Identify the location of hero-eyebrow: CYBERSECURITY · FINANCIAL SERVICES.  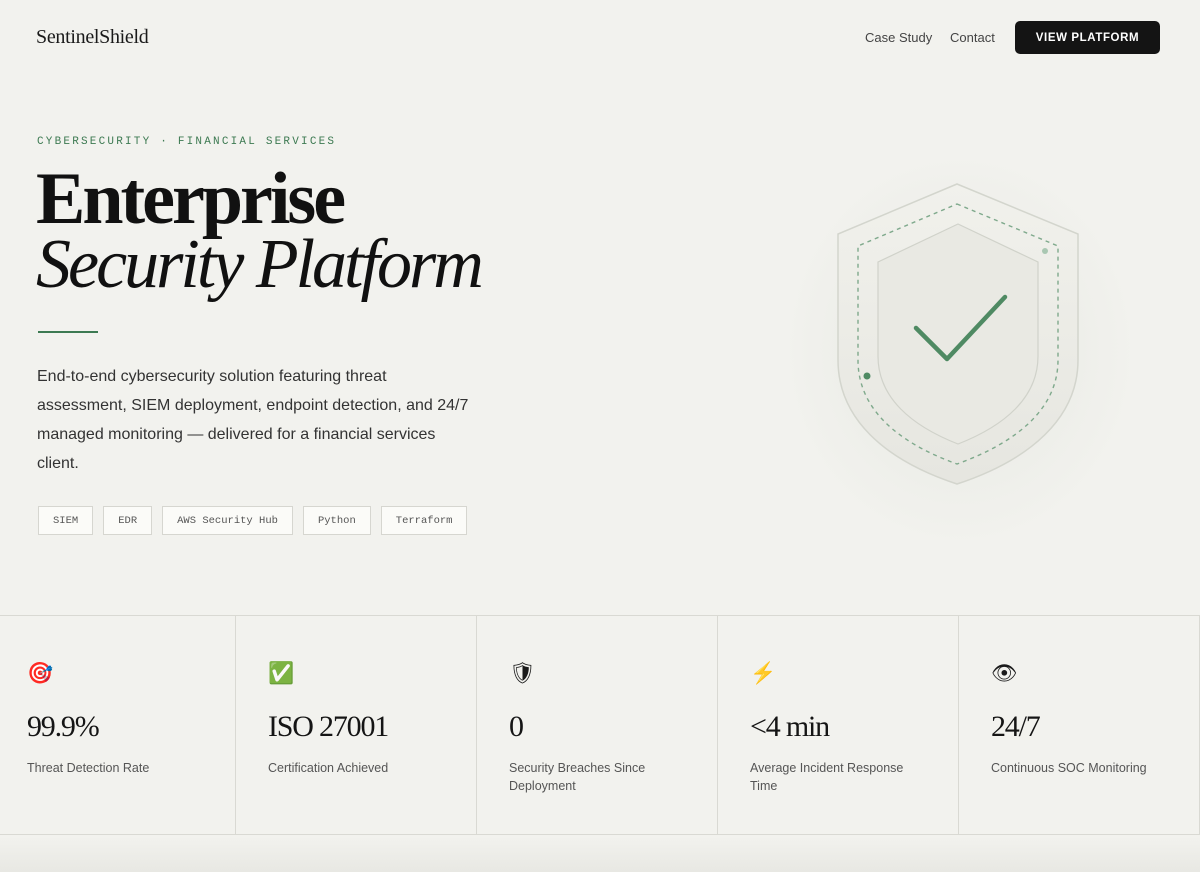
(187, 142).